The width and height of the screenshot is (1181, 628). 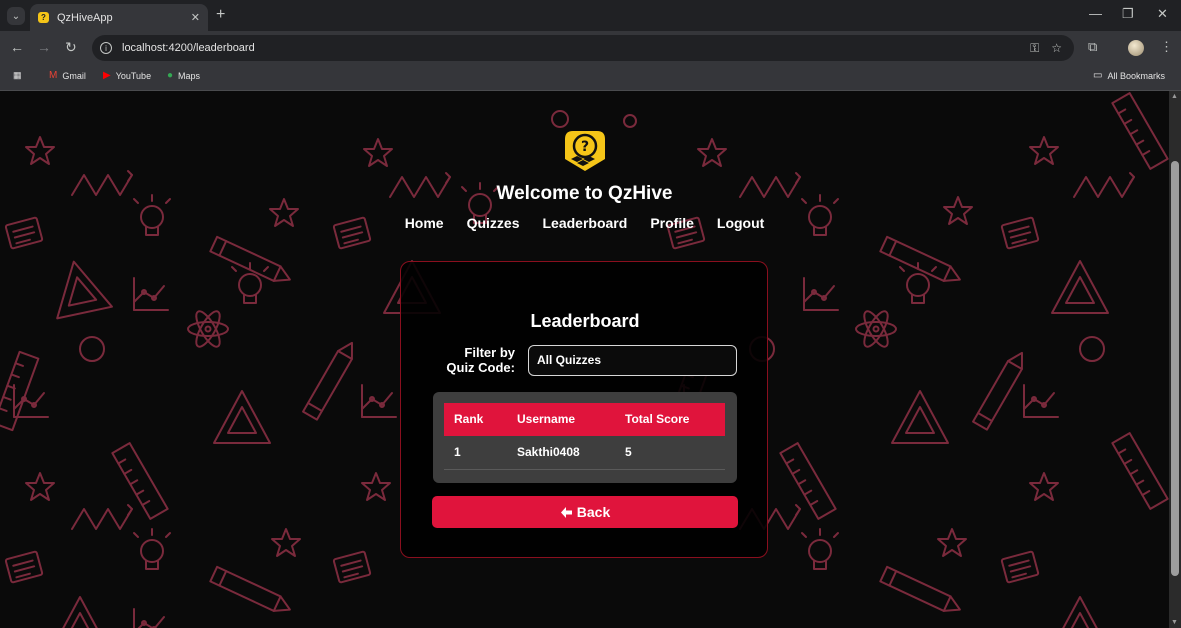 I want to click on forward-arrow-icon: →, so click(x=44, y=47).